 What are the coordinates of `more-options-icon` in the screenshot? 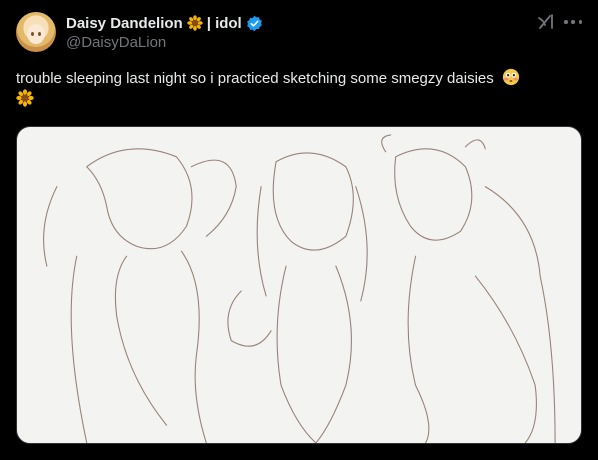 It's located at (573, 22).